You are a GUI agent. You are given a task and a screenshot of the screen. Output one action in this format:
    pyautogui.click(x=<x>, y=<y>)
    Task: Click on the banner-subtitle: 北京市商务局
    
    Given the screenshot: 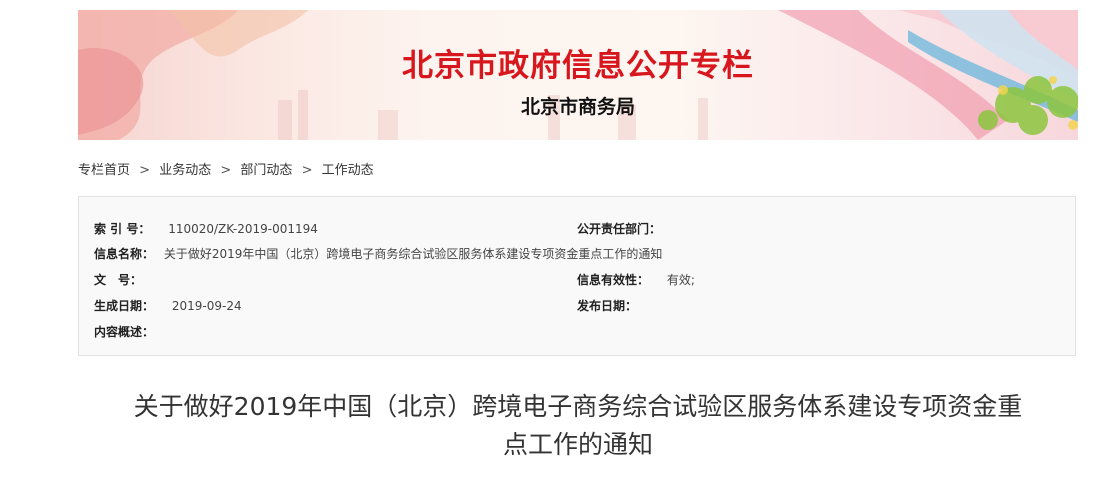 What is the action you would take?
    pyautogui.click(x=577, y=107)
    